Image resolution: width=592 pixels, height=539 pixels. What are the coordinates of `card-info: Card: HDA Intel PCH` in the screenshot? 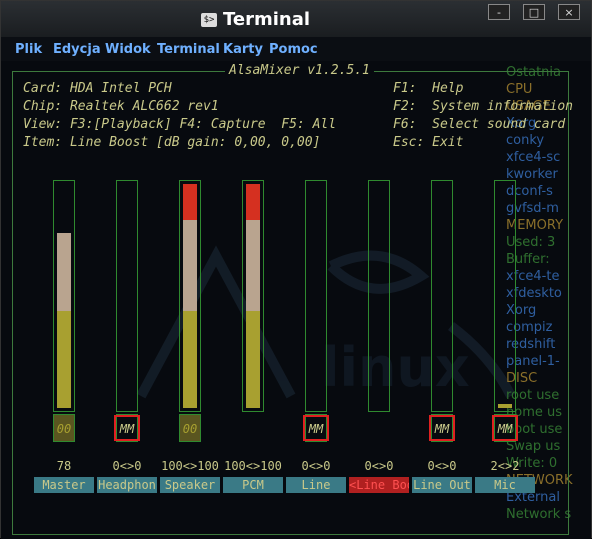 It's located at (97, 88).